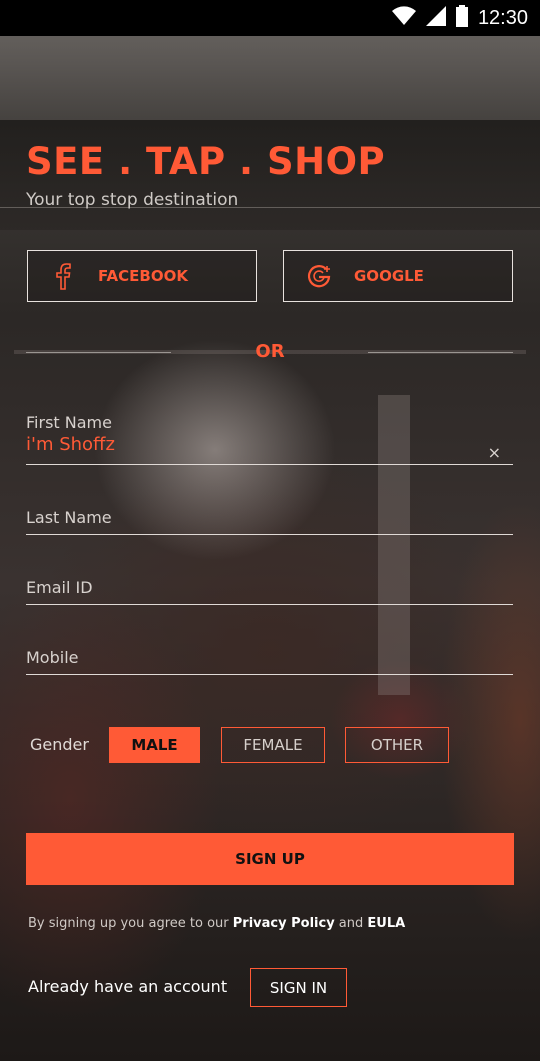  I want to click on google-login-button: GOOGLE, so click(398, 276).